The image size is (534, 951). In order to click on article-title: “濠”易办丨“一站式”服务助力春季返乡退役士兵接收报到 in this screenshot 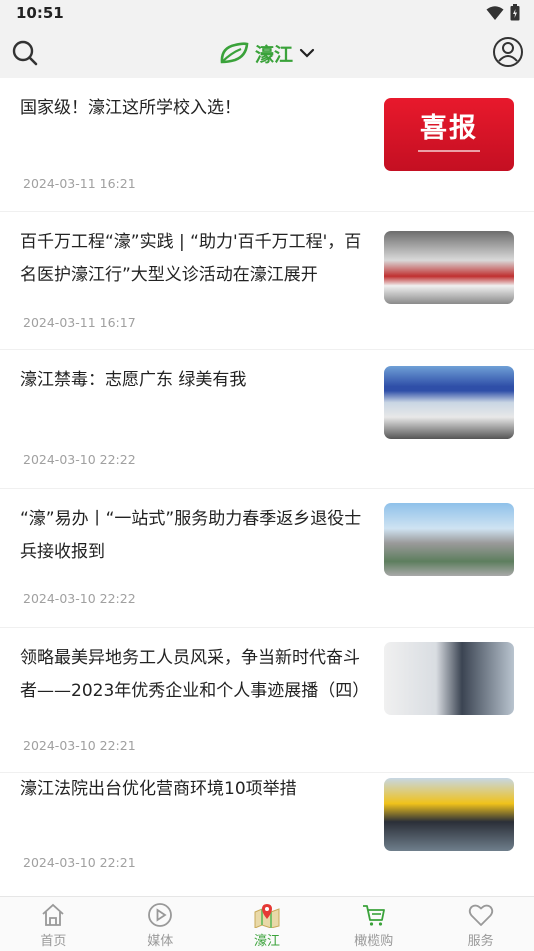, I will do `click(191, 535)`.